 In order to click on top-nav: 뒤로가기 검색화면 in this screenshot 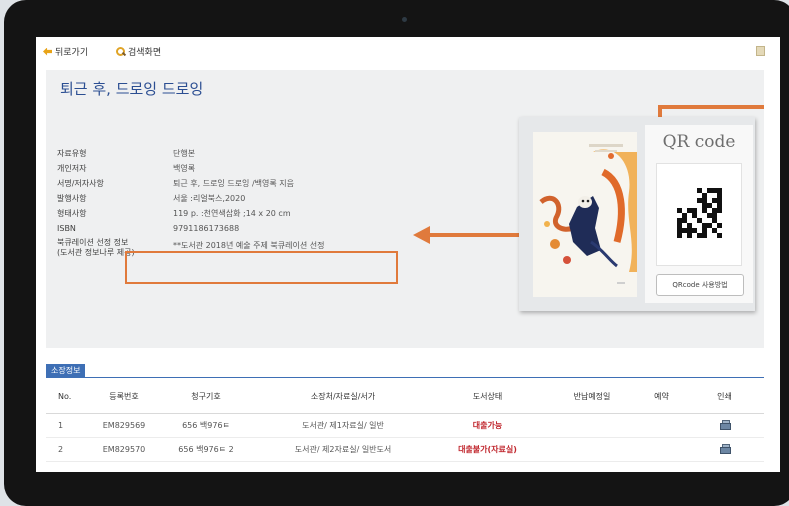, I will do `click(408, 51)`.